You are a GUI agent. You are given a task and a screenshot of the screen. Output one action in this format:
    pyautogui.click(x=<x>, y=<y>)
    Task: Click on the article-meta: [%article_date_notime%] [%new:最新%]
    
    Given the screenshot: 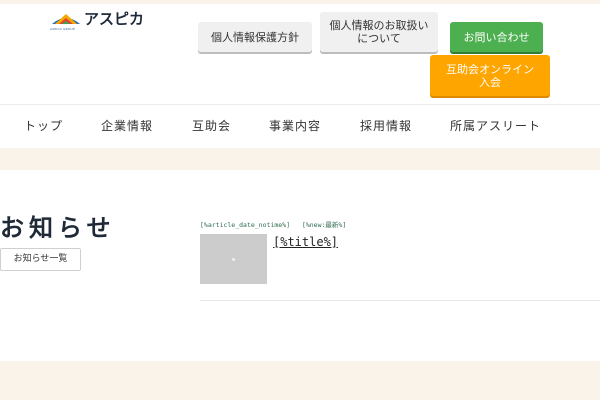 What is the action you would take?
    pyautogui.click(x=277, y=224)
    